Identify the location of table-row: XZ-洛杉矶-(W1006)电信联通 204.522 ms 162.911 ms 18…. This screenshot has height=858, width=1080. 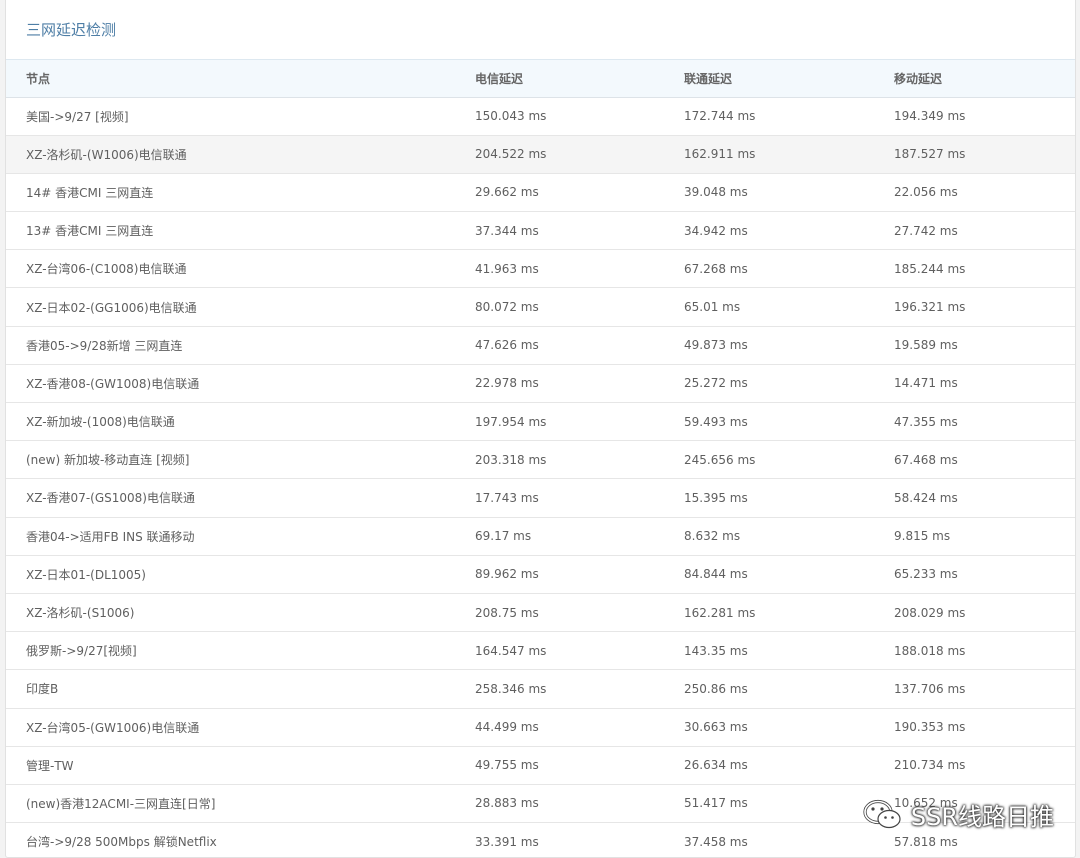
(540, 154).